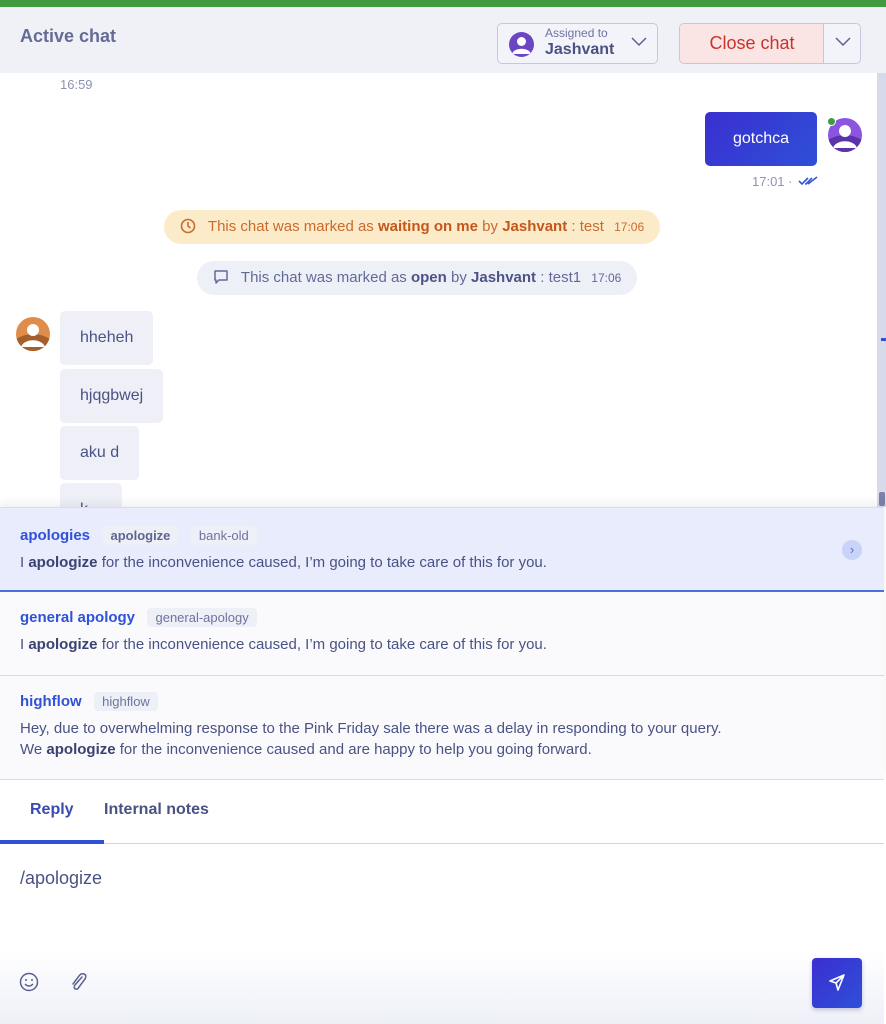 The width and height of the screenshot is (886, 1024). What do you see at coordinates (751, 43) in the screenshot?
I see `close-chat-button: Close chat` at bounding box center [751, 43].